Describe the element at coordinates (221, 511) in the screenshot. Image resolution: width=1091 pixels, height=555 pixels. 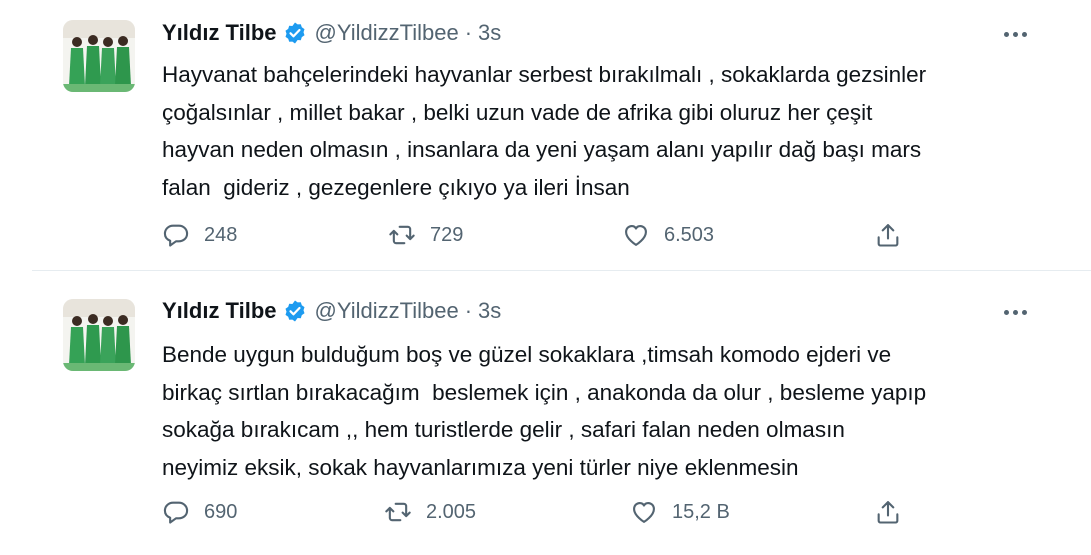
I see `reply-count: 690` at that location.